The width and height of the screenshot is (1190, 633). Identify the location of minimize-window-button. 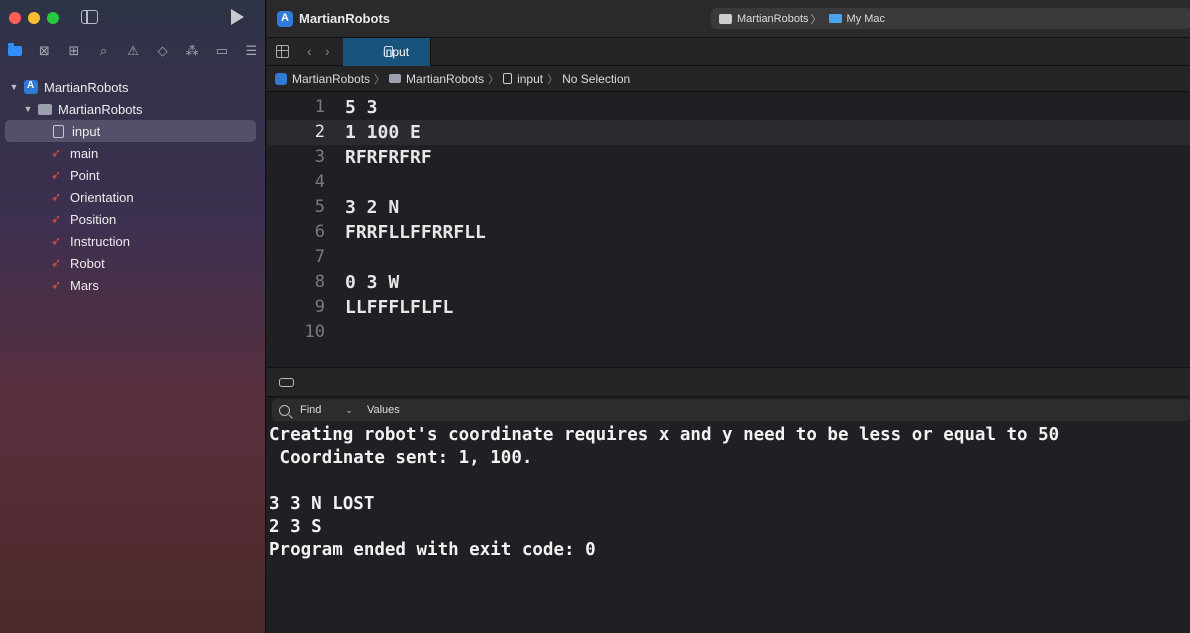
(34, 18).